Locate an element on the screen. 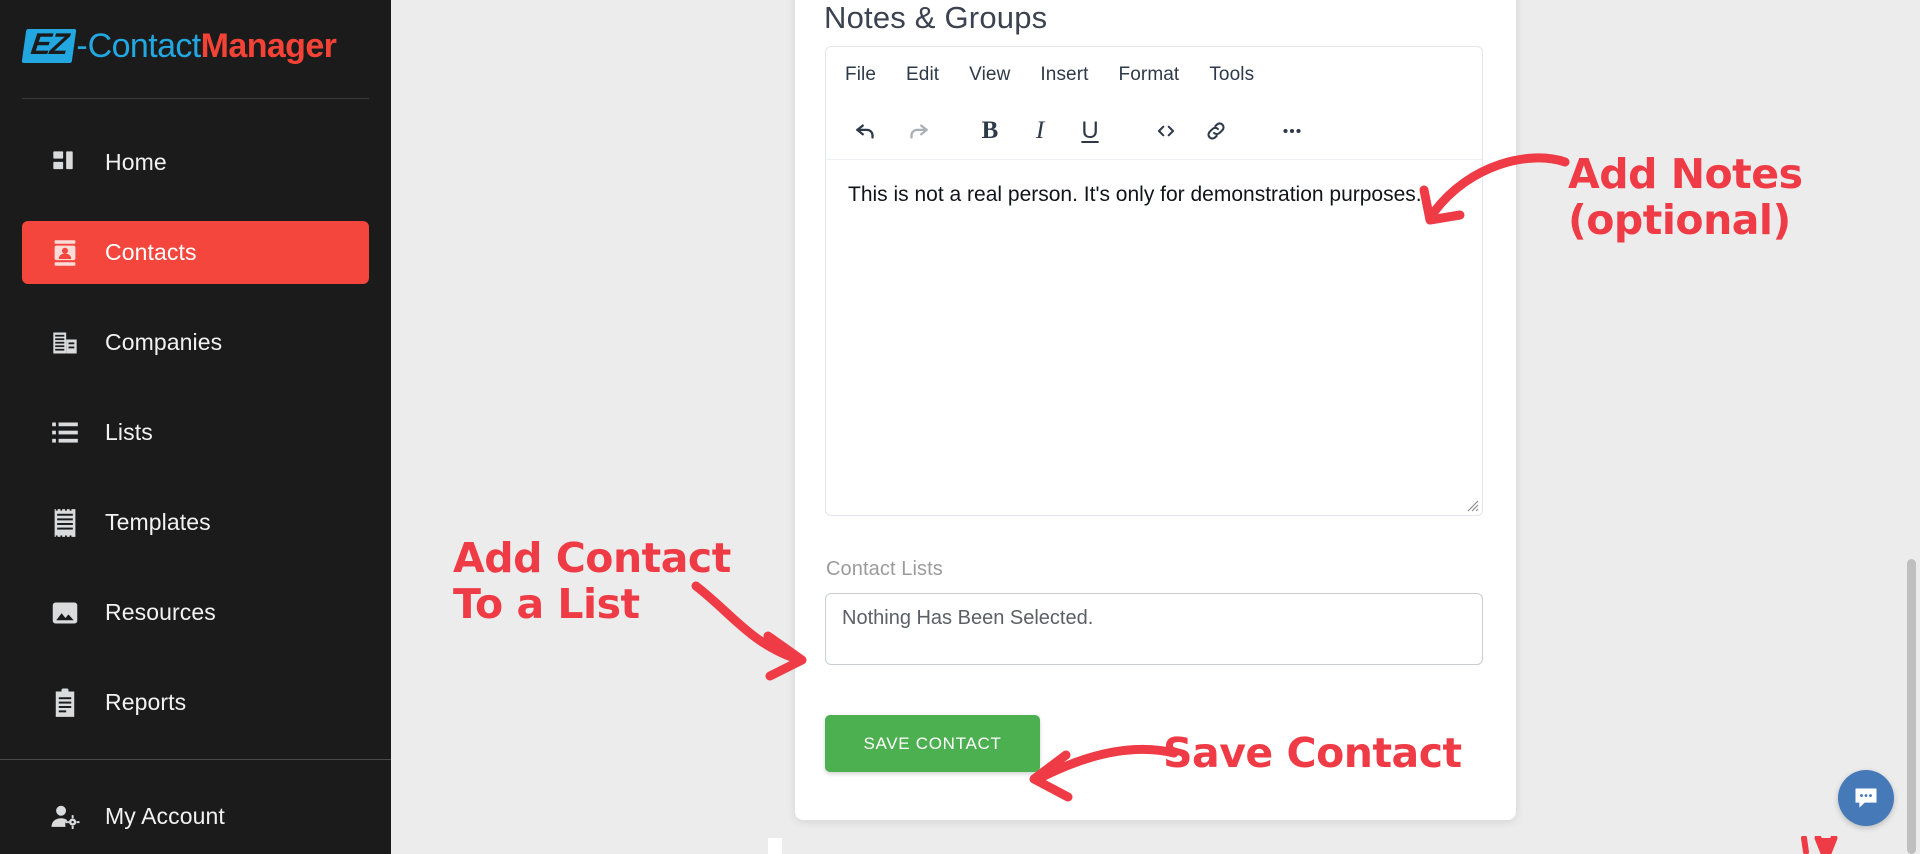  resize-grip-icon is located at coordinates (1473, 506).